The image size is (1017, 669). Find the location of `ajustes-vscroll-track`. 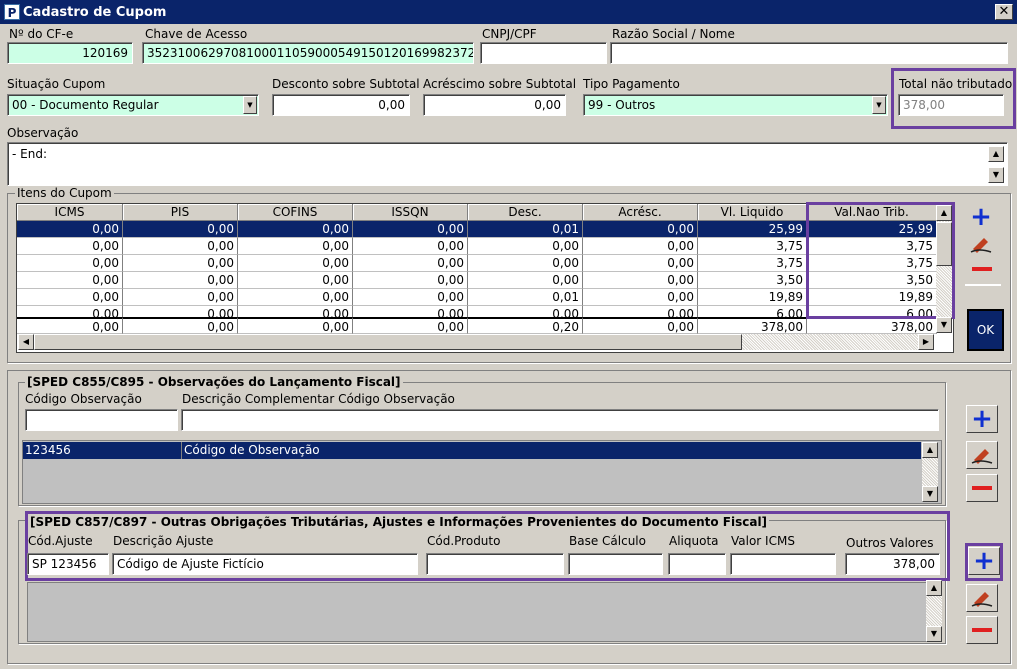

ajustes-vscroll-track is located at coordinates (934, 611).